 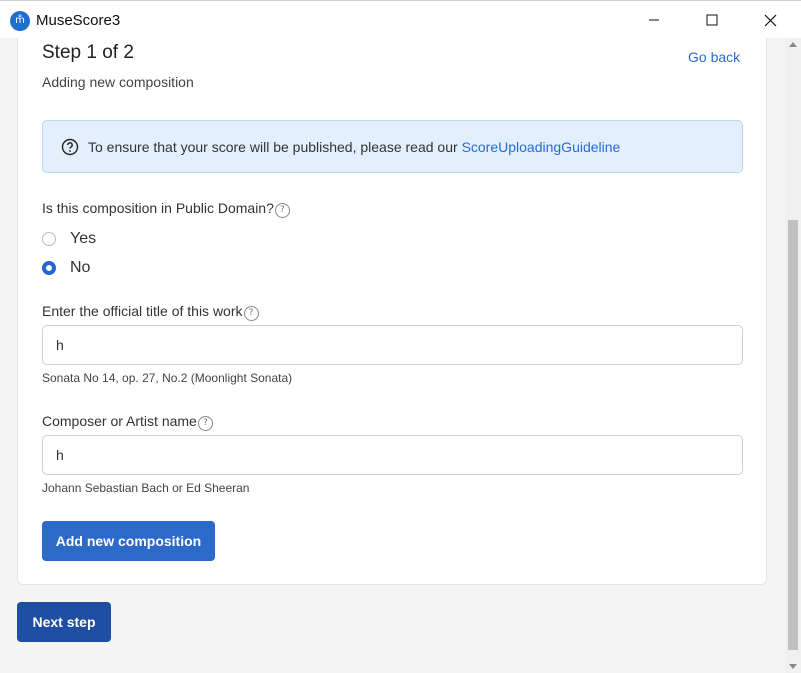 What do you see at coordinates (118, 82) in the screenshot?
I see `page-subtitle: Adding new composition` at bounding box center [118, 82].